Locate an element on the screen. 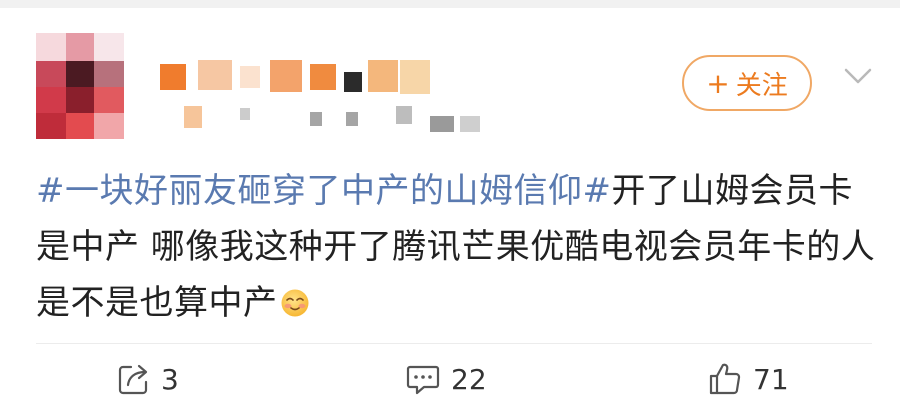 The image size is (900, 406). divider is located at coordinates (454, 343).